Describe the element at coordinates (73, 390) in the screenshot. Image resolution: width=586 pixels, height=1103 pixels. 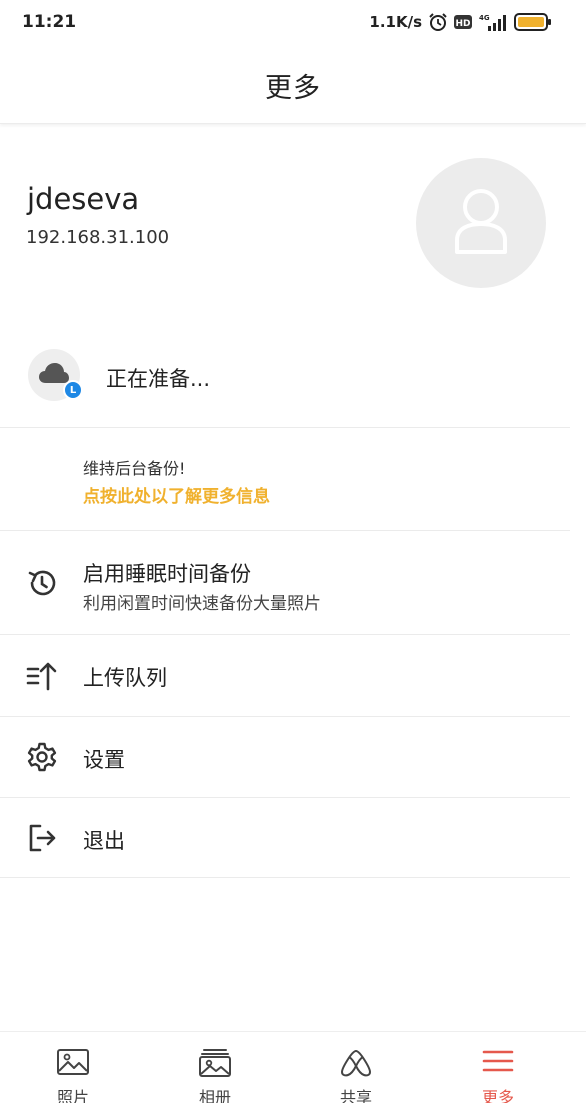
I see `backup-badge: L` at that location.